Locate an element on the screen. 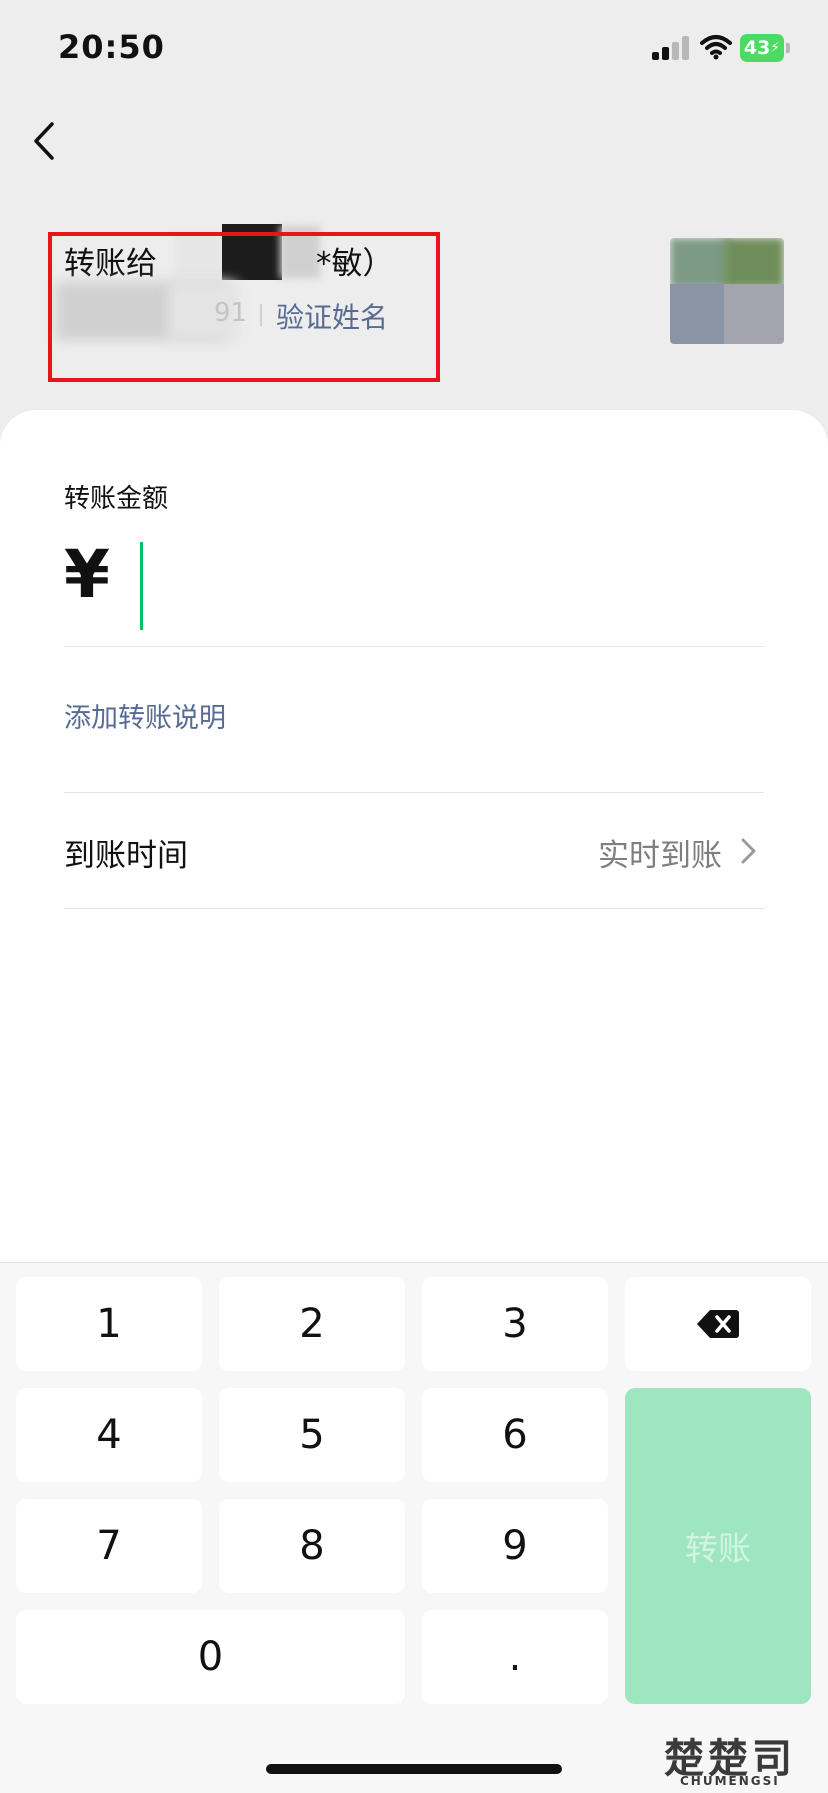  battery-icon: 43 ⚡ is located at coordinates (765, 48).